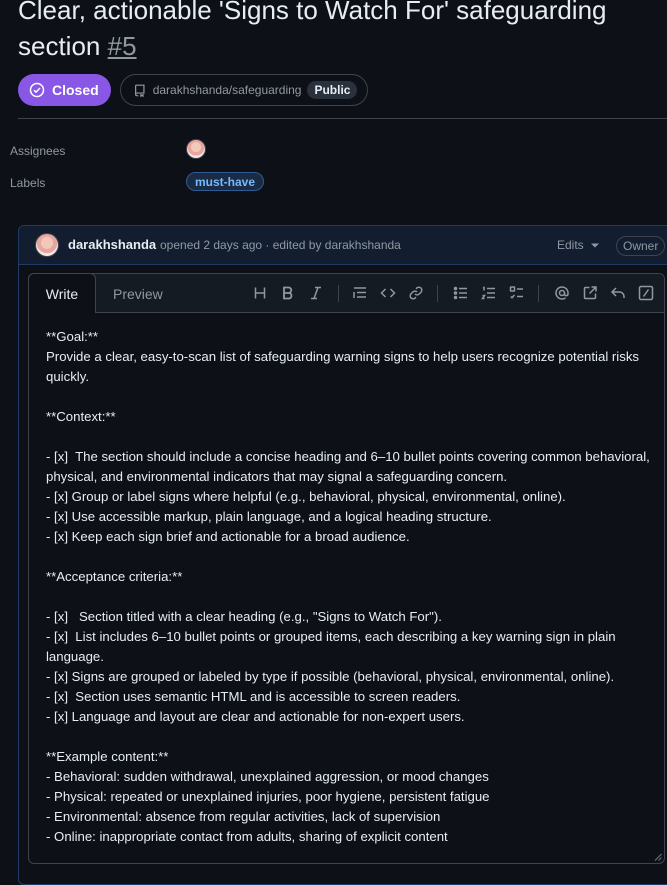 This screenshot has width=667, height=885. I want to click on bold-icon, so click(288, 293).